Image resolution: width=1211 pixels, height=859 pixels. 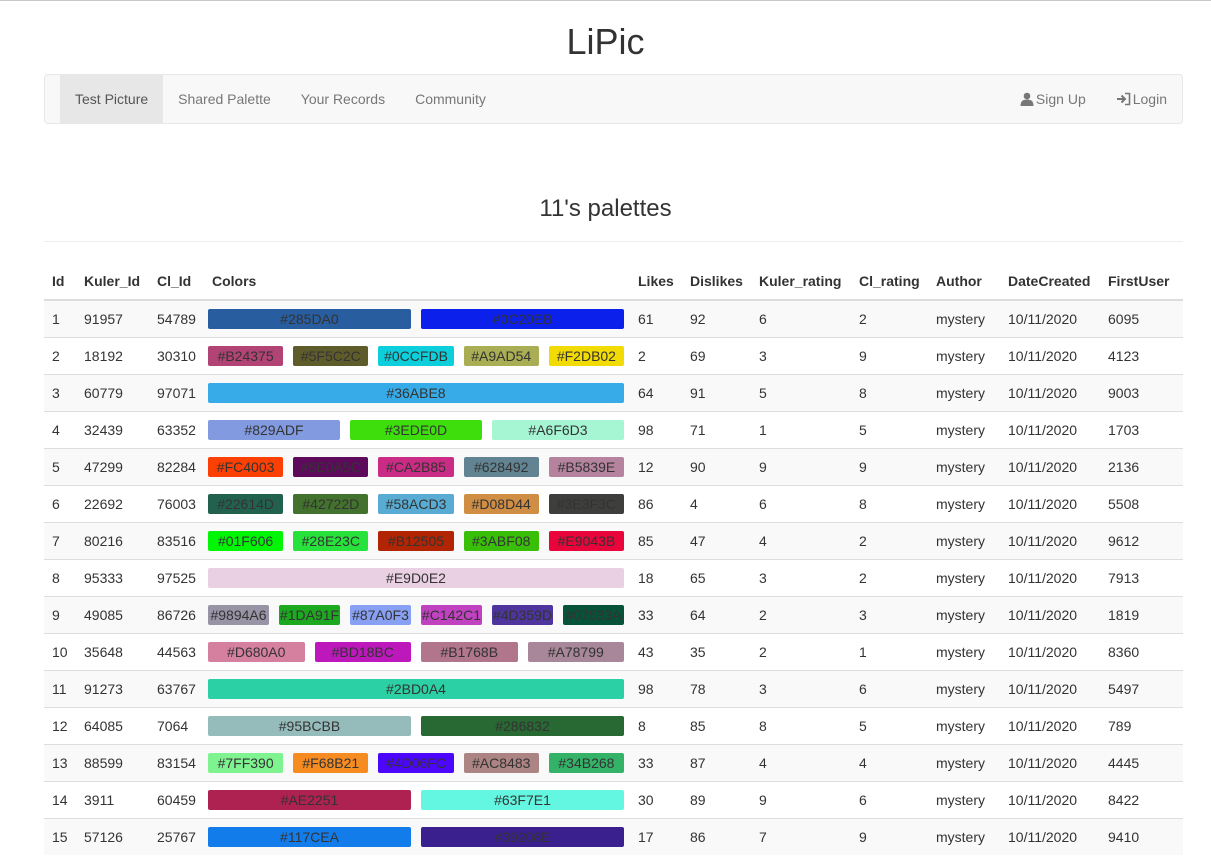 I want to click on palette-swatches: #22614D #42722D #58ACD3 #D08D44 #3E3F3C, so click(x=416, y=504).